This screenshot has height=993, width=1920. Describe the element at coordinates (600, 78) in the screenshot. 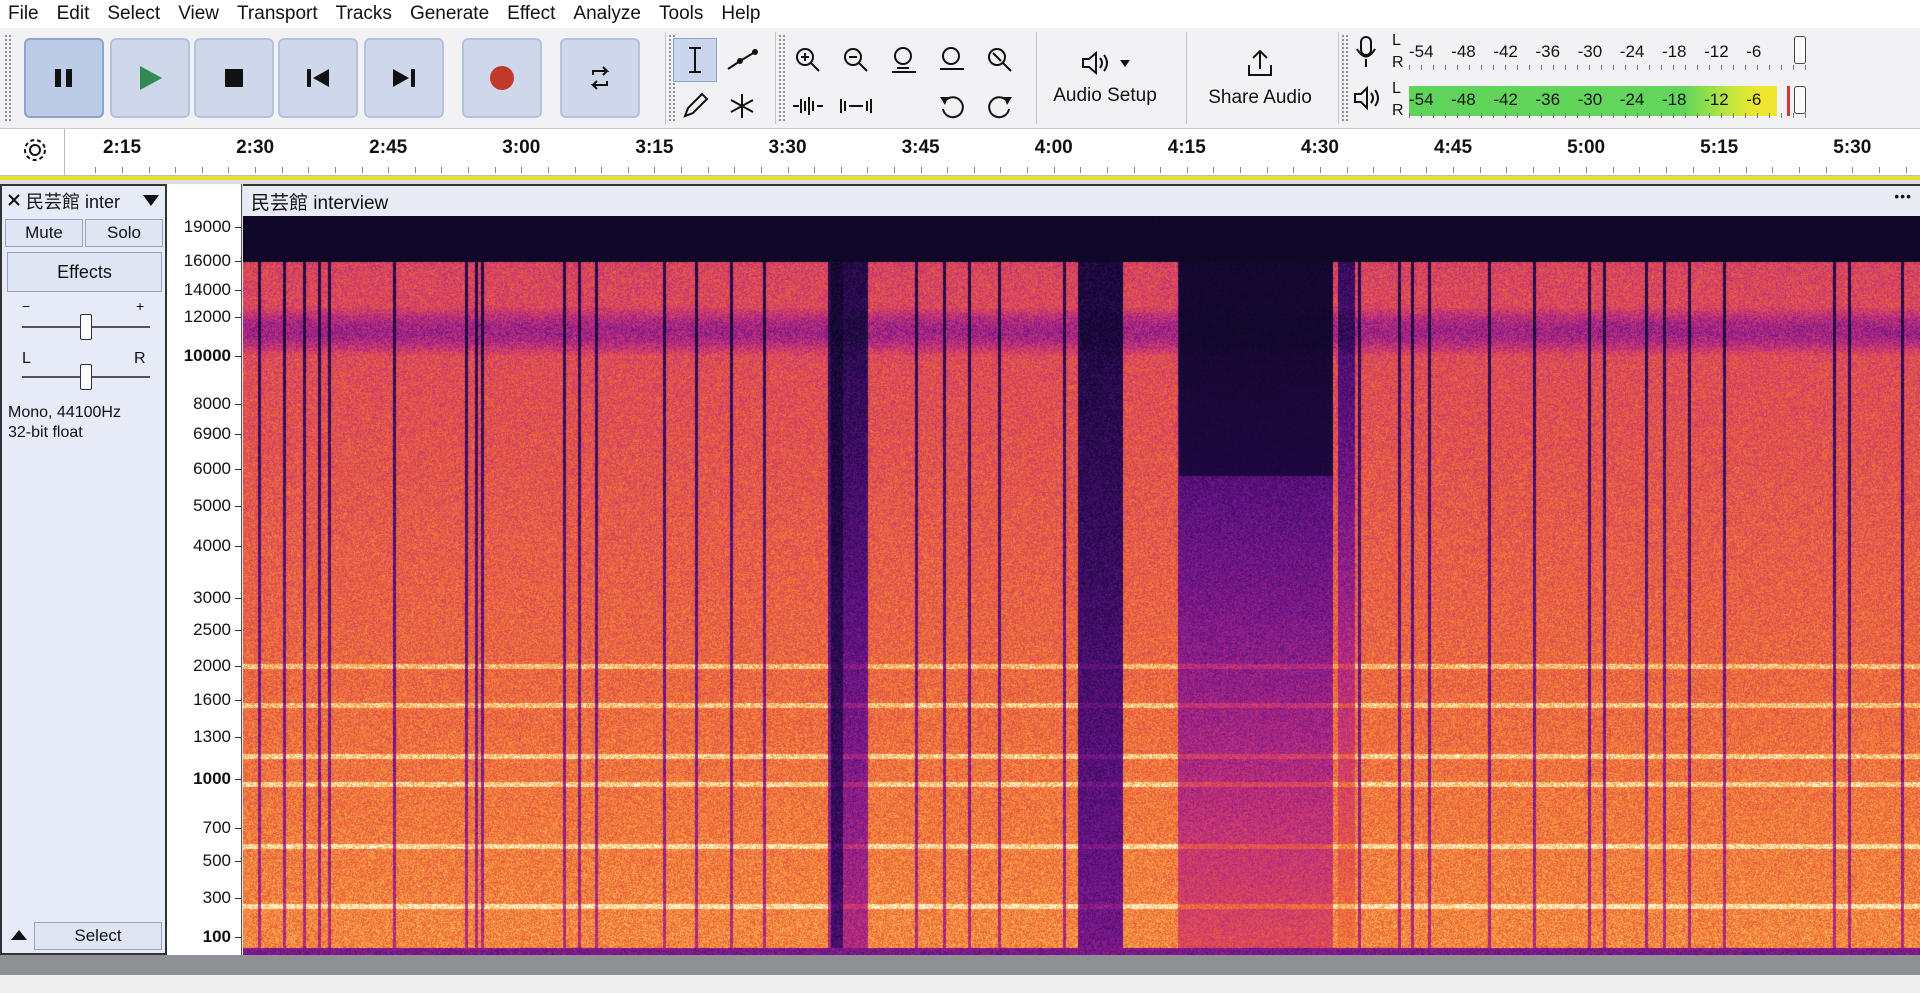

I see `loop-button` at that location.